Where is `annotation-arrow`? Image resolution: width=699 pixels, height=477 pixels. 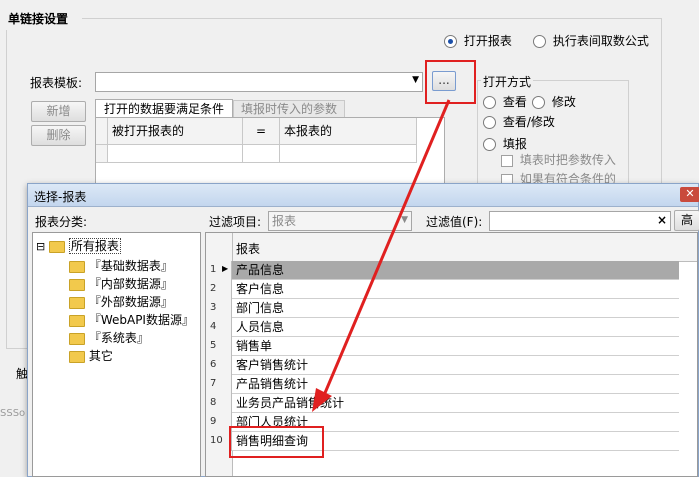 annotation-arrow is located at coordinates (381, 255).